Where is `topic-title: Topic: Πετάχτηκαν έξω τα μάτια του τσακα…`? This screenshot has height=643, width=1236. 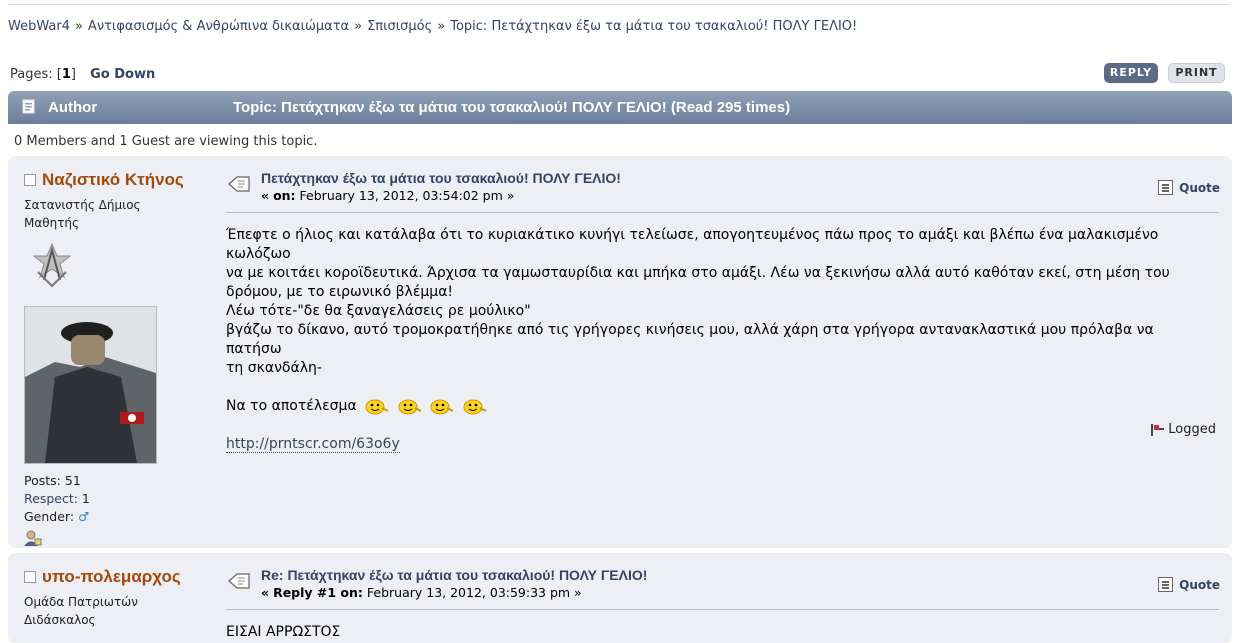
topic-title: Topic: Πετάχτηκαν έξω τα μάτια του τσακα… is located at coordinates (512, 107).